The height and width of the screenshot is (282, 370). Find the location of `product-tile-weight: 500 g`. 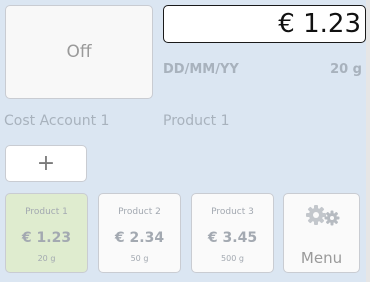

product-tile-weight: 500 g is located at coordinates (232, 258).